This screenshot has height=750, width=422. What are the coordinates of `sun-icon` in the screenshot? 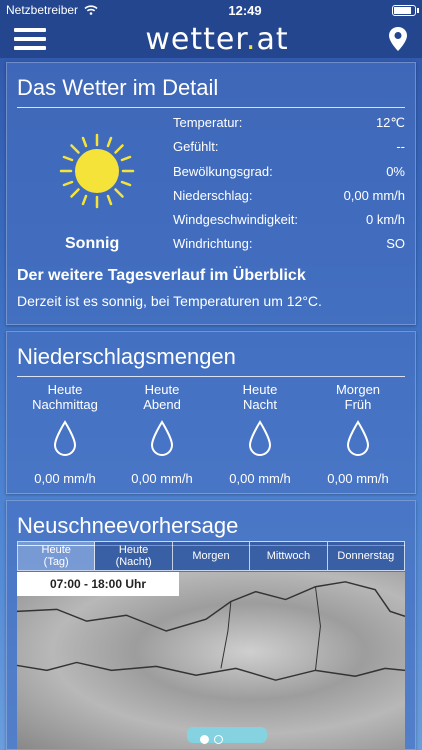 It's located at (97, 171).